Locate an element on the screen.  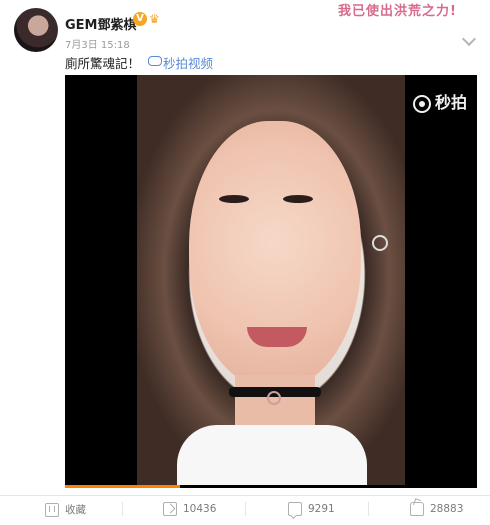
collect-label: 收藏 is located at coordinates (75, 510).